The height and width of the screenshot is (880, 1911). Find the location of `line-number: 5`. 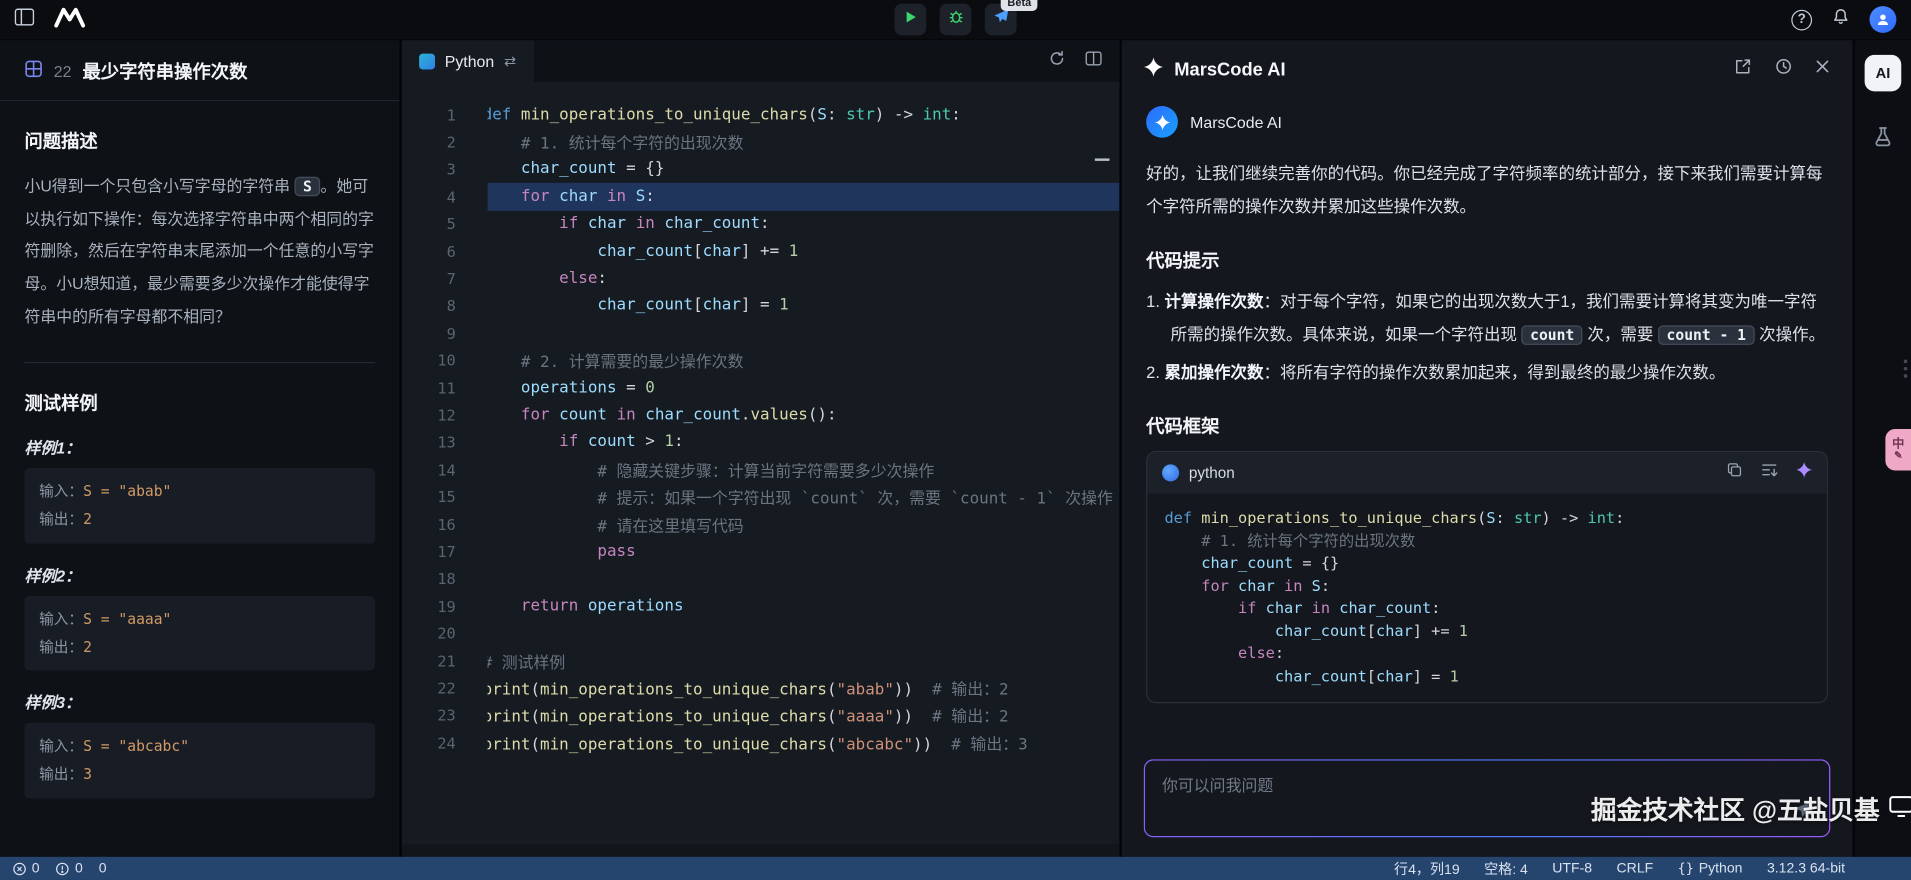

line-number: 5 is located at coordinates (445, 224).